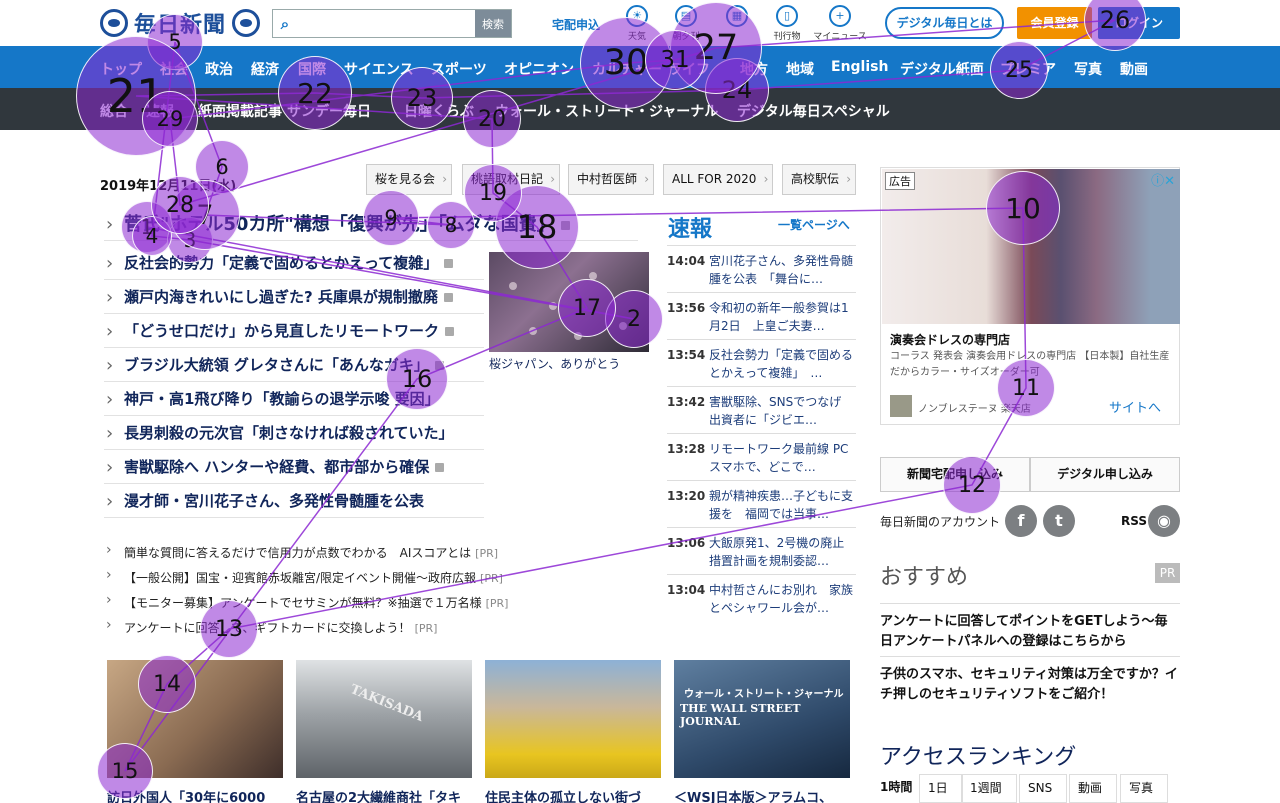 The image size is (1280, 803). Describe the element at coordinates (301, 551) in the screenshot. I see `pr-link: 簡単な質問に答えるだけで信用力が点数でわかる AIスコアとは[PR]` at that location.